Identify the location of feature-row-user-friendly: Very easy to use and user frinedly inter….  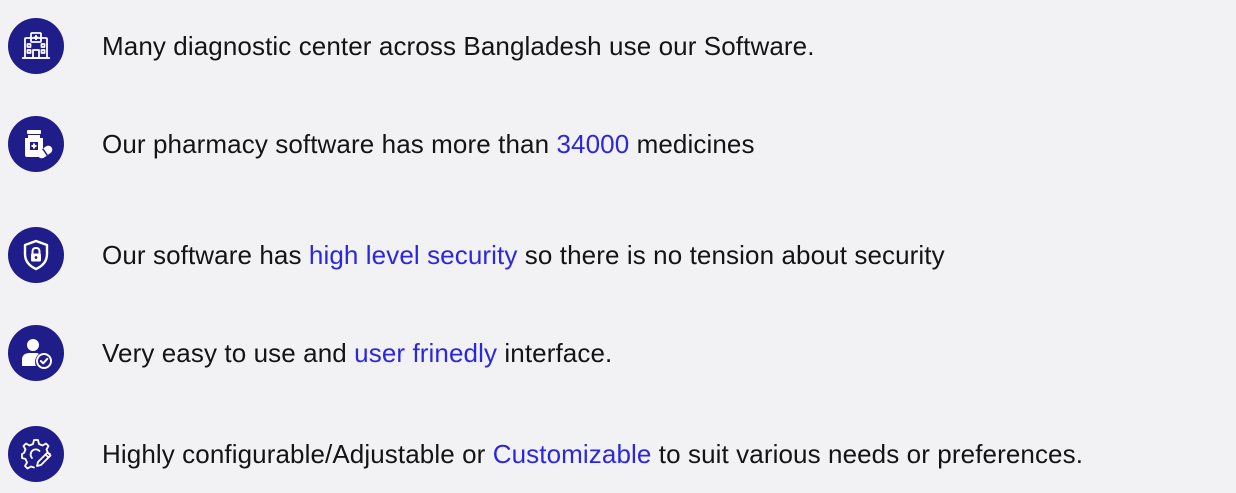
(310, 353).